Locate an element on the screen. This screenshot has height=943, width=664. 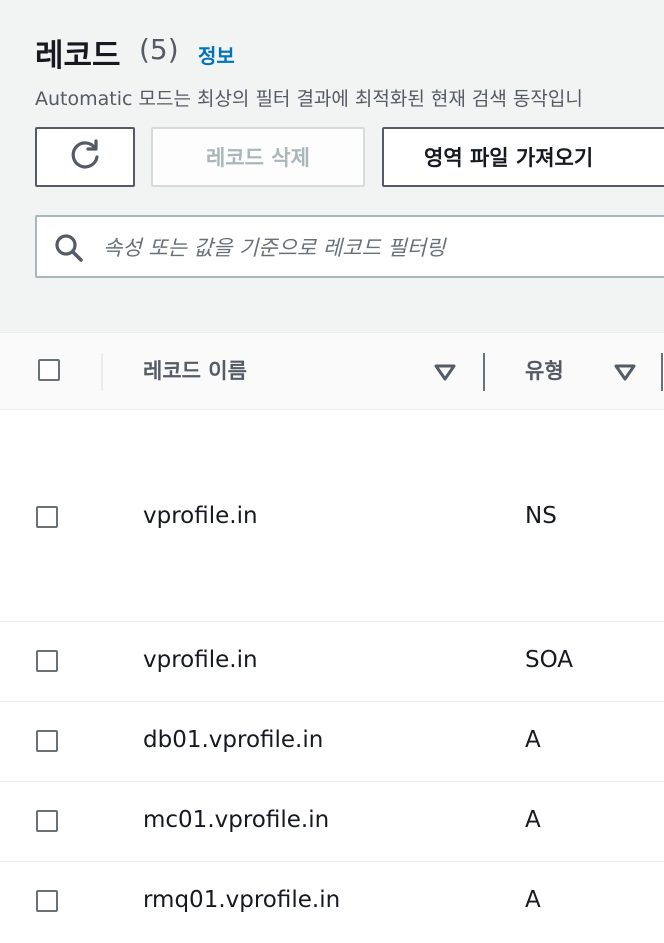
delete-record-label: 레코드 삭제 is located at coordinates (258, 158).